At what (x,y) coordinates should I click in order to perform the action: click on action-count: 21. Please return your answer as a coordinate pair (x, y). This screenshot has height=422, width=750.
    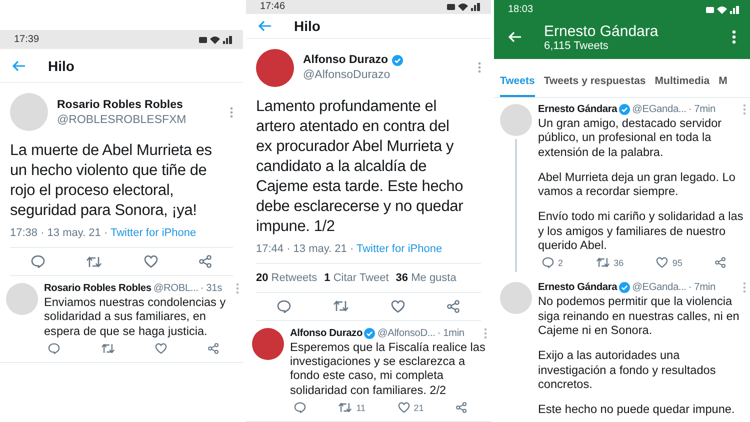
    Looking at the image, I should click on (419, 407).